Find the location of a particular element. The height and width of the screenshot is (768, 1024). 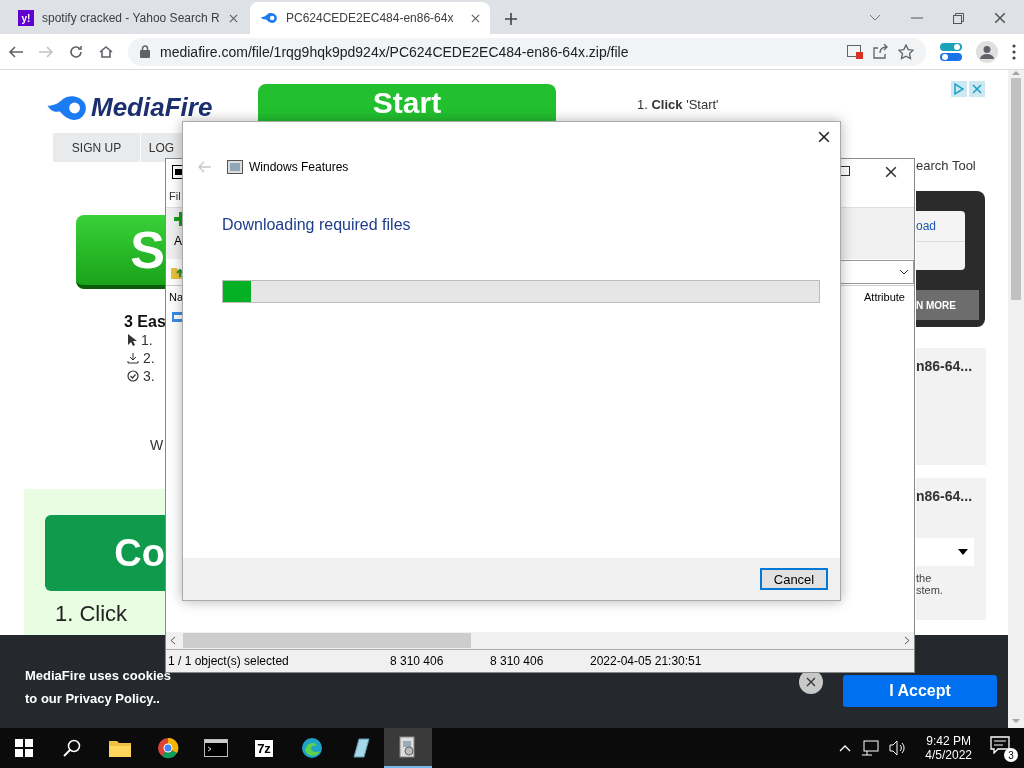

tab-title: PC624CEDE2EC484-en86-64x is located at coordinates (370, 18).